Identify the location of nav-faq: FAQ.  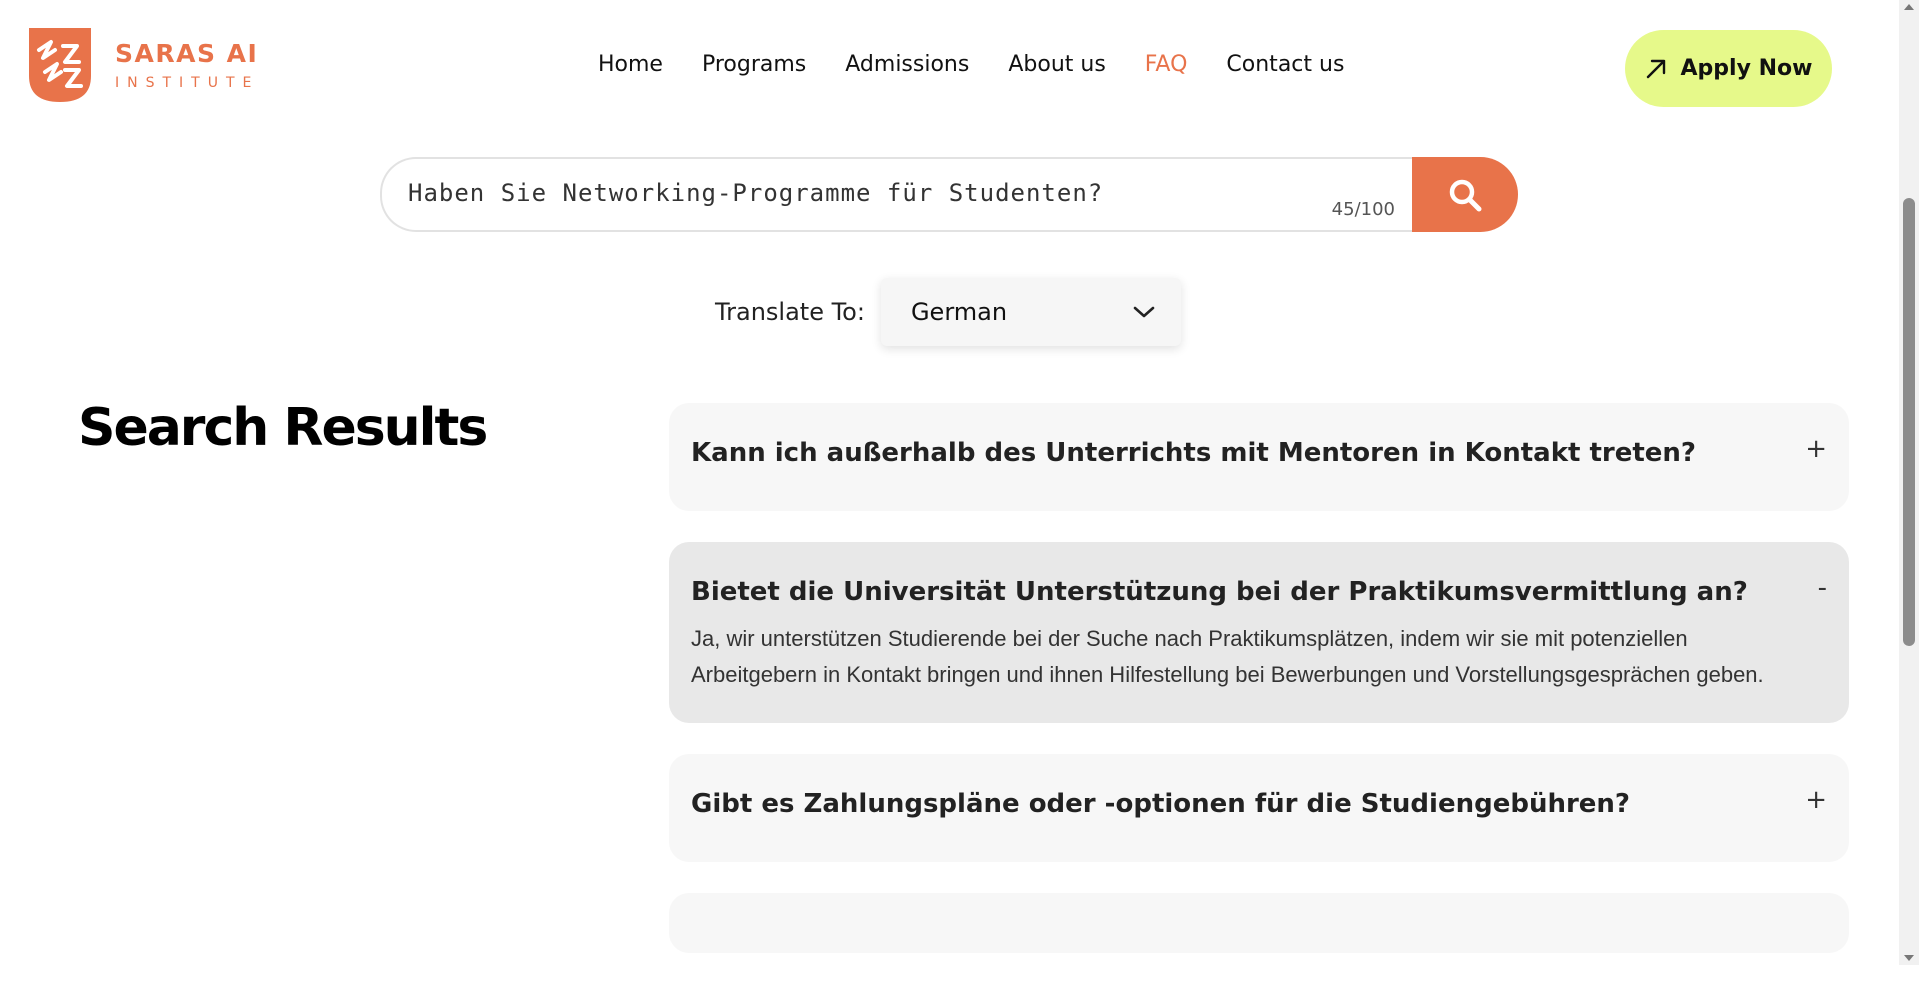
(1166, 64).